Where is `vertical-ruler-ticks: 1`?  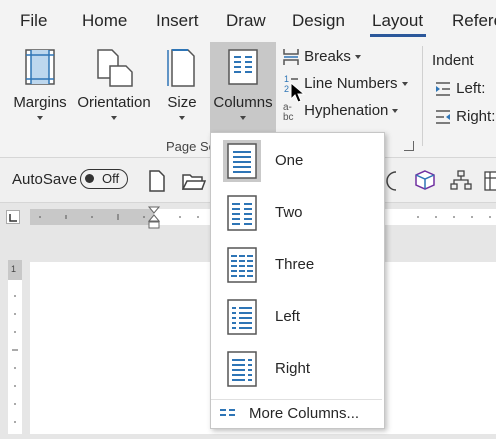
vertical-ruler-ticks: 1 is located at coordinates (15, 341).